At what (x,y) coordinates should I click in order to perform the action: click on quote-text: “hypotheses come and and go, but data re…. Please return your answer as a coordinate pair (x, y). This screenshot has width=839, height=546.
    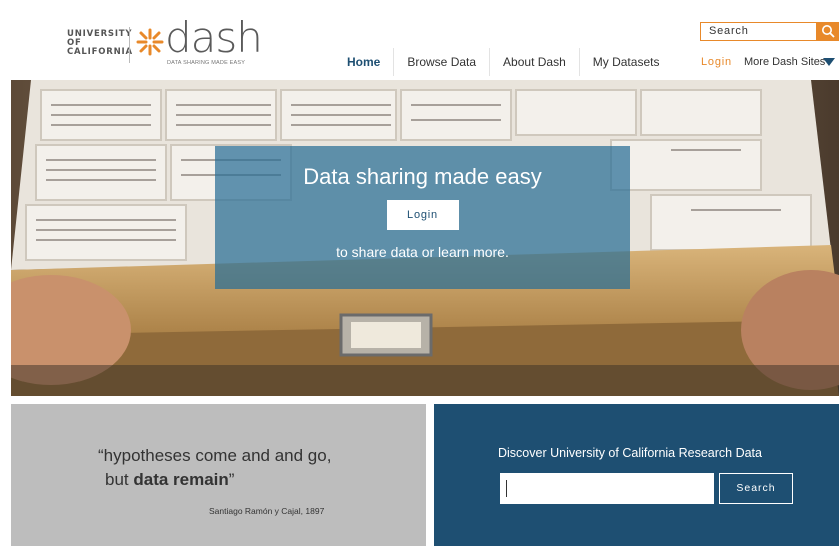
    Looking at the image, I should click on (214, 468).